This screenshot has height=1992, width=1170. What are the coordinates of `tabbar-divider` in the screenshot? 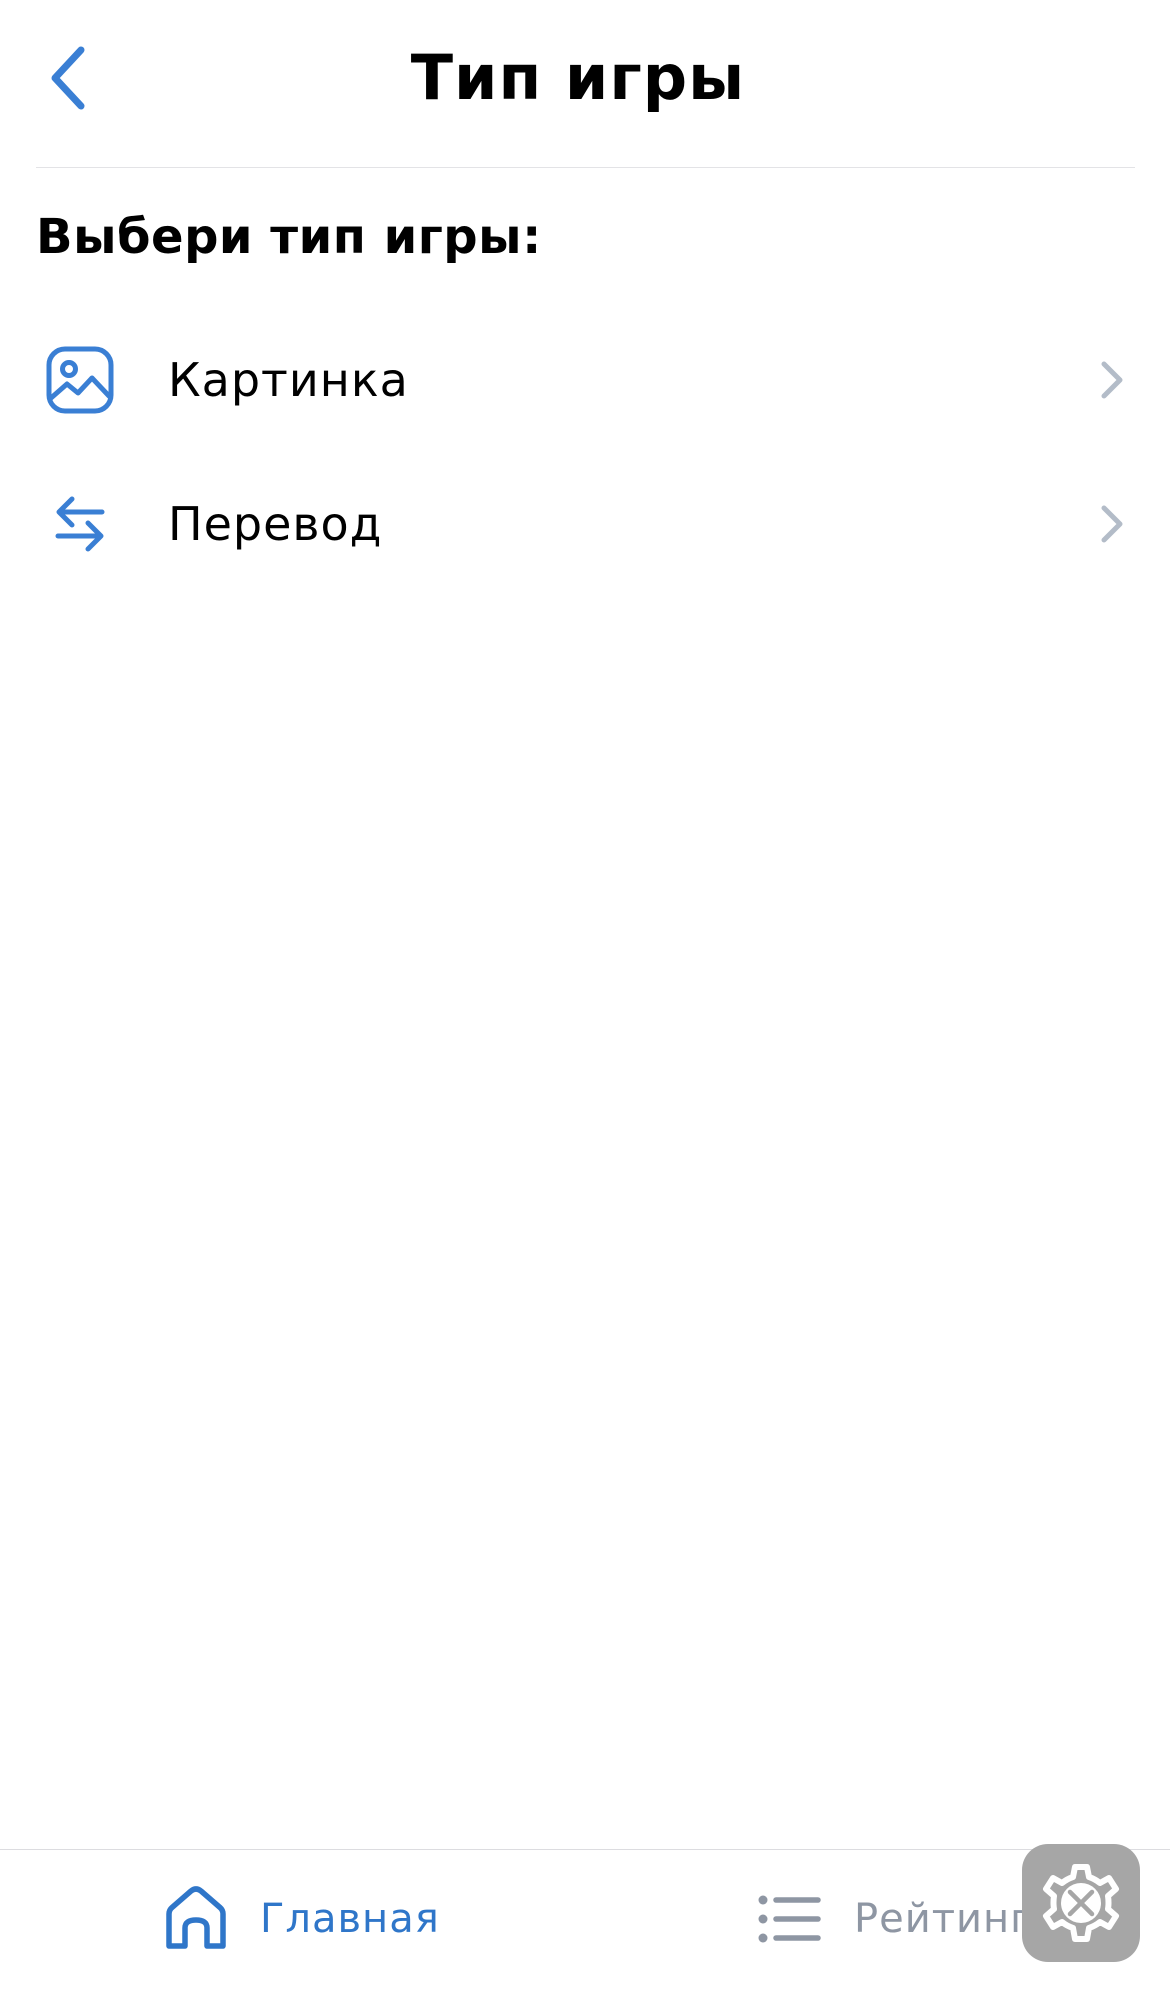 It's located at (585, 1849).